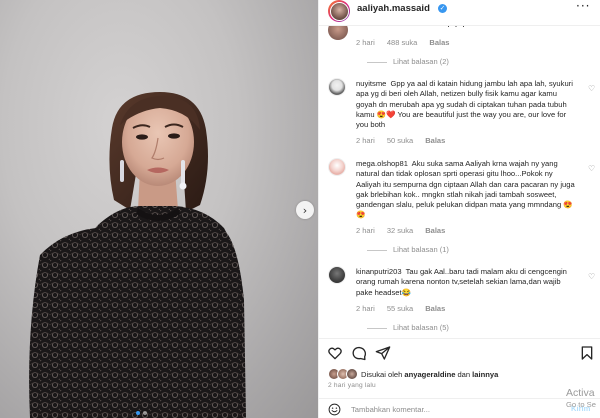 The width and height of the screenshot is (600, 418). What do you see at coordinates (145, 413) in the screenshot?
I see `carousel-dot` at bounding box center [145, 413].